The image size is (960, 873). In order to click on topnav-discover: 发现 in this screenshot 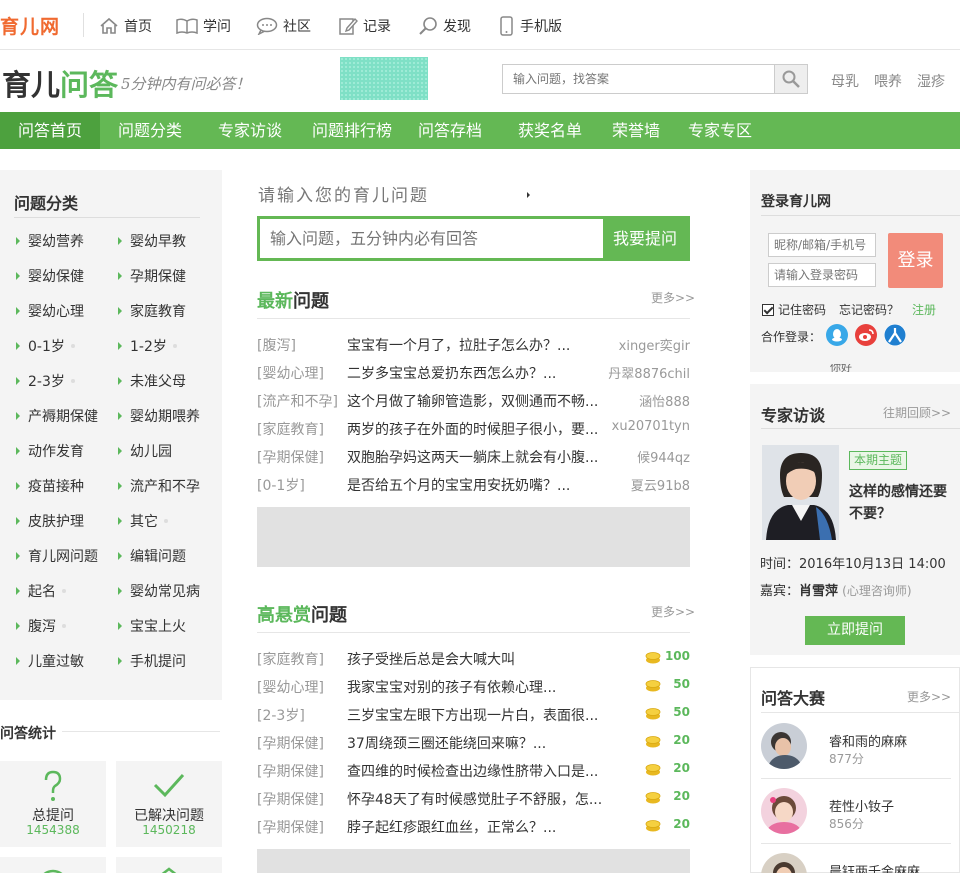, I will do `click(444, 26)`.